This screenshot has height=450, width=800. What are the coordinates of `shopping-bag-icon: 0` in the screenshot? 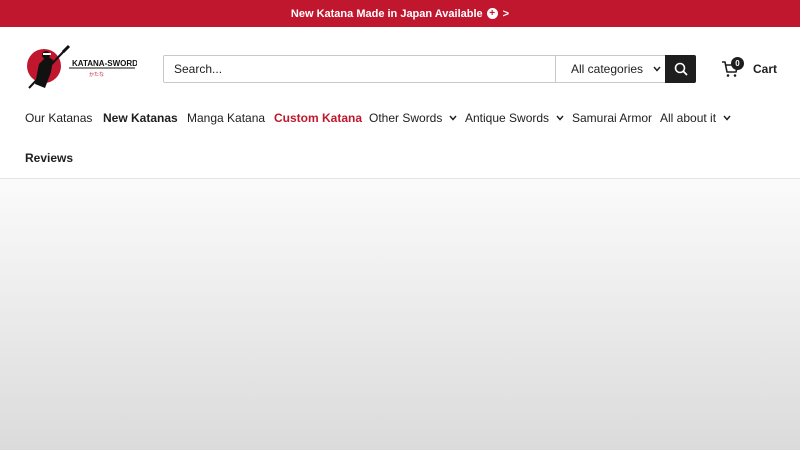 It's located at (732, 67).